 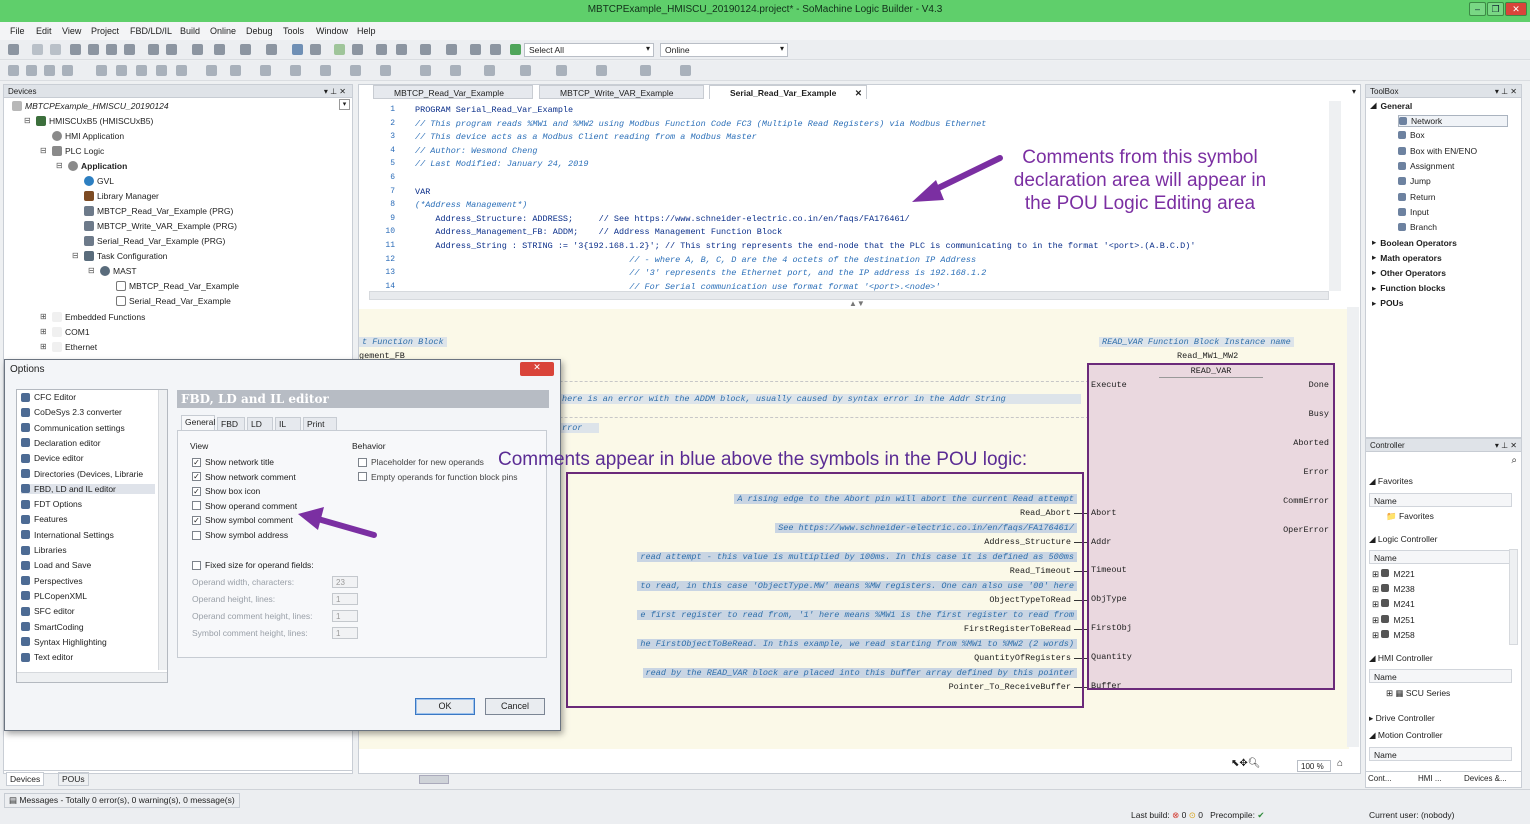 I want to click on label-icon, so click(x=385, y=70).